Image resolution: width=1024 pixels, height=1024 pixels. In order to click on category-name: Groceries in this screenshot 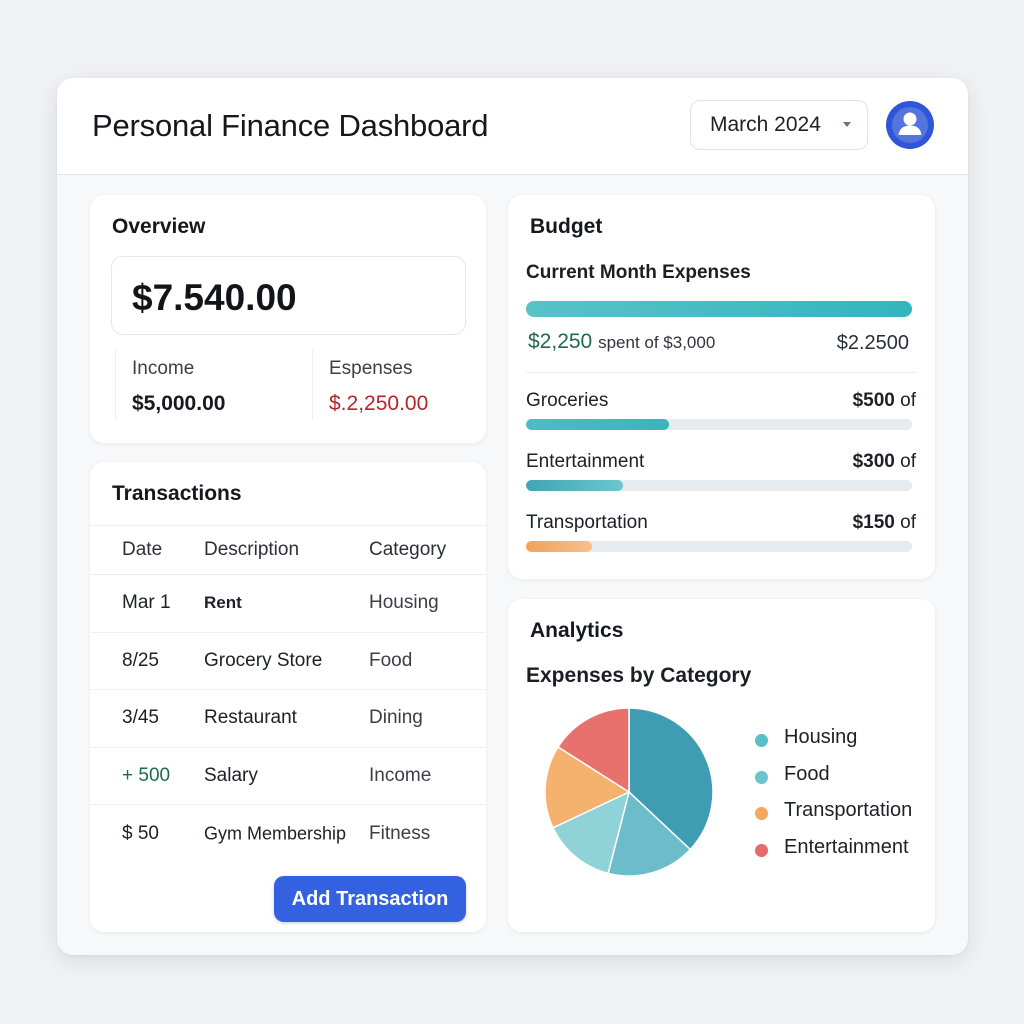, I will do `click(567, 400)`.